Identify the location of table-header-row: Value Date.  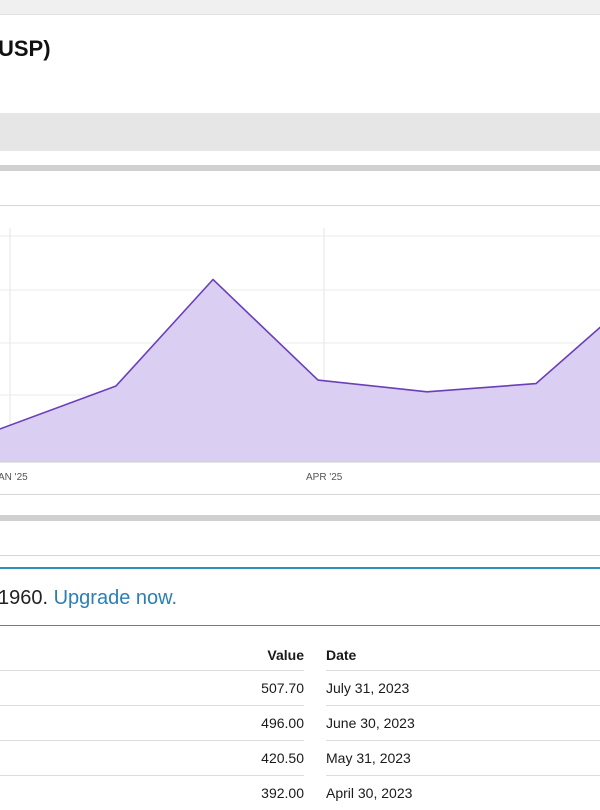
(300, 655).